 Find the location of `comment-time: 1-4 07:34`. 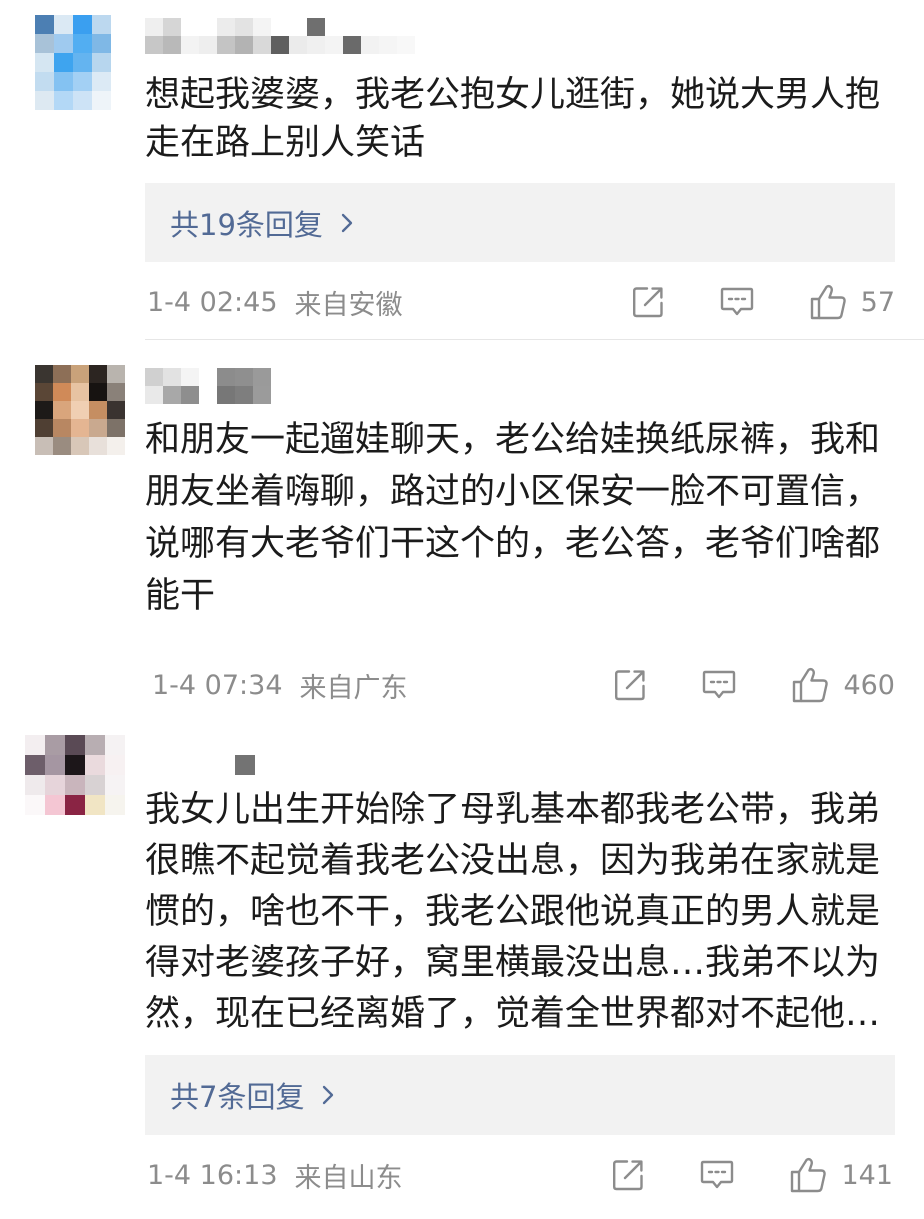

comment-time: 1-4 07:34 is located at coordinates (217, 685).